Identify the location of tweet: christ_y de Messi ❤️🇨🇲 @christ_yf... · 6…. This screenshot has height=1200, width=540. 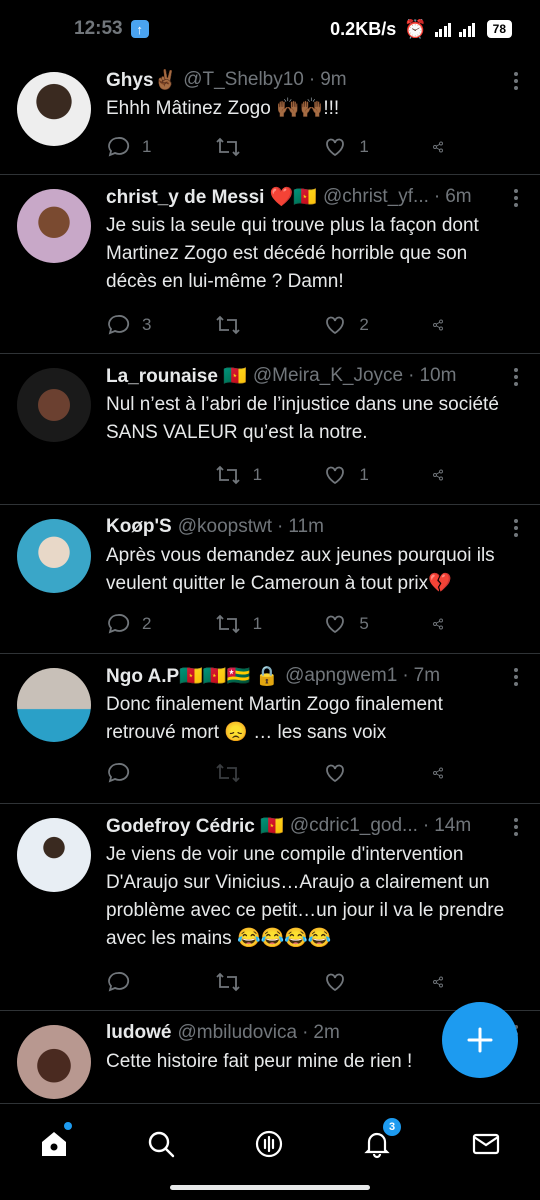
(270, 264).